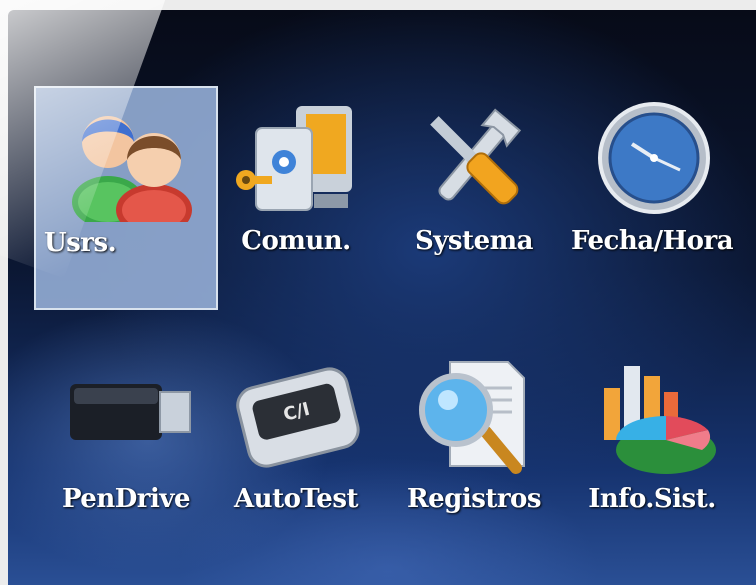 This screenshot has height=585, width=756. Describe the element at coordinates (298, 417) in the screenshot. I see `autotest-icon: C/I` at that location.